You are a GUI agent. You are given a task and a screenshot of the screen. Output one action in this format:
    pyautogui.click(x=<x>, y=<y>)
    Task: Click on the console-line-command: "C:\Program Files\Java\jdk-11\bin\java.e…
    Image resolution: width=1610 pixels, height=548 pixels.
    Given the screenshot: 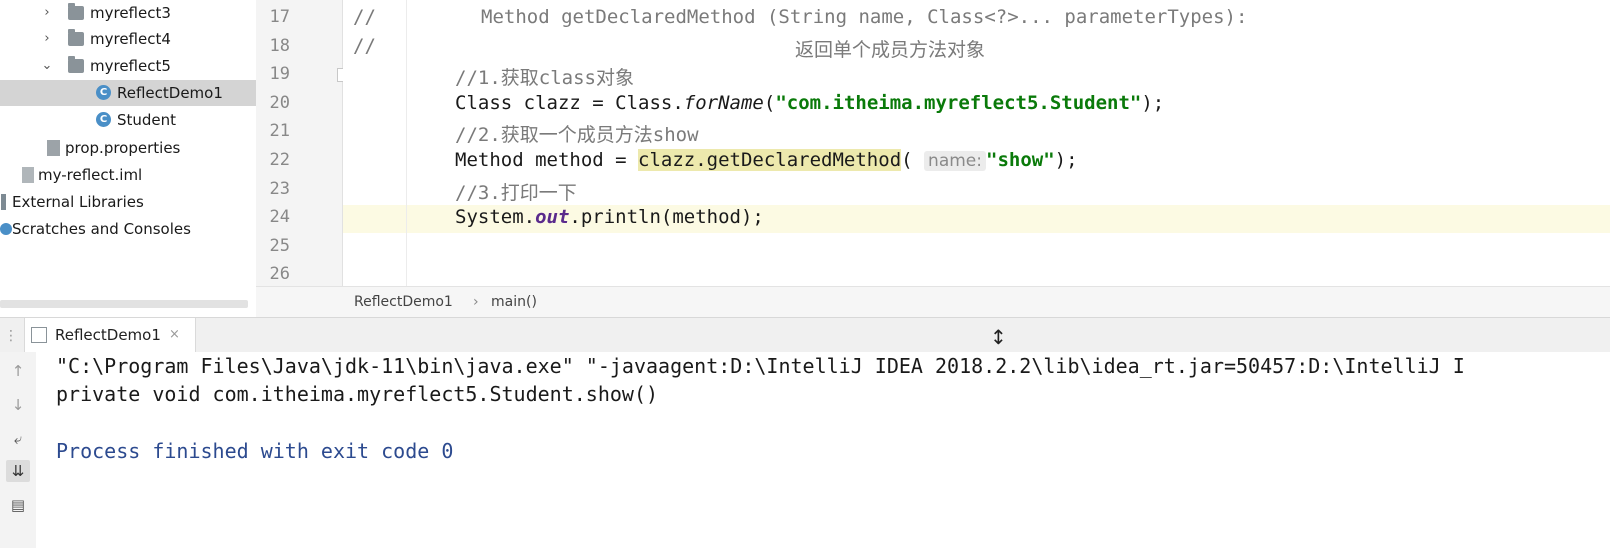 What is the action you would take?
    pyautogui.click(x=760, y=366)
    